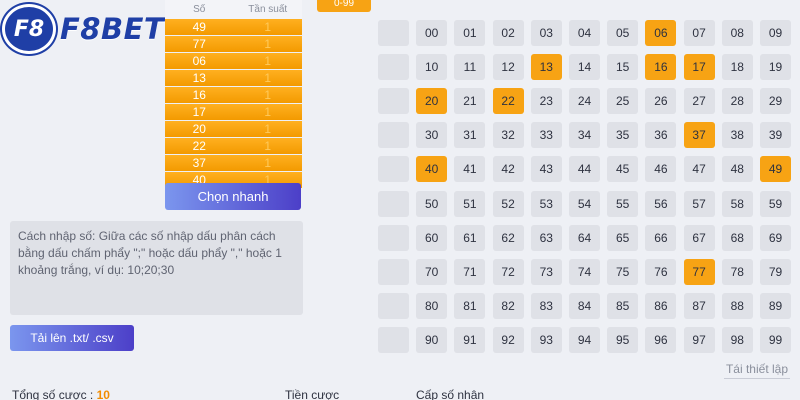 The height and width of the screenshot is (400, 800). I want to click on reset-link: Tái thiết lập, so click(757, 370).